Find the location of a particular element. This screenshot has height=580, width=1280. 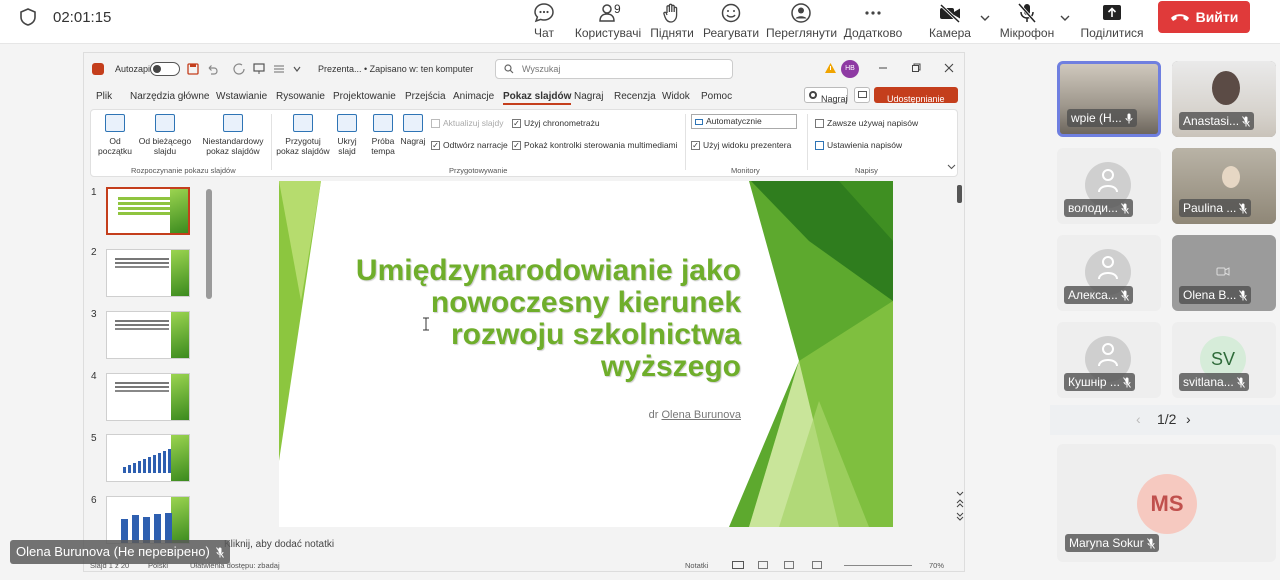

record-slideshow-icon is located at coordinates (413, 123).